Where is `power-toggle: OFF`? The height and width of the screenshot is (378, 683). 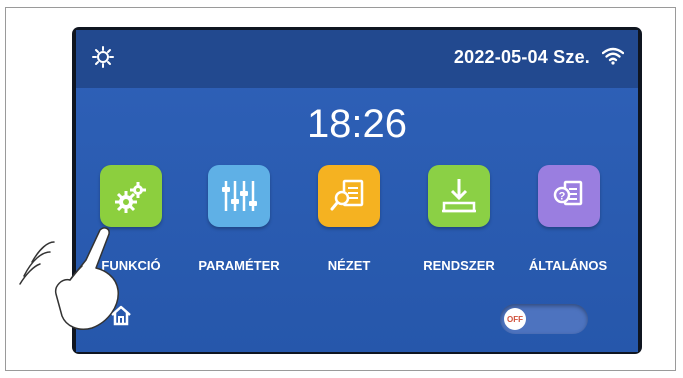 power-toggle: OFF is located at coordinates (544, 319).